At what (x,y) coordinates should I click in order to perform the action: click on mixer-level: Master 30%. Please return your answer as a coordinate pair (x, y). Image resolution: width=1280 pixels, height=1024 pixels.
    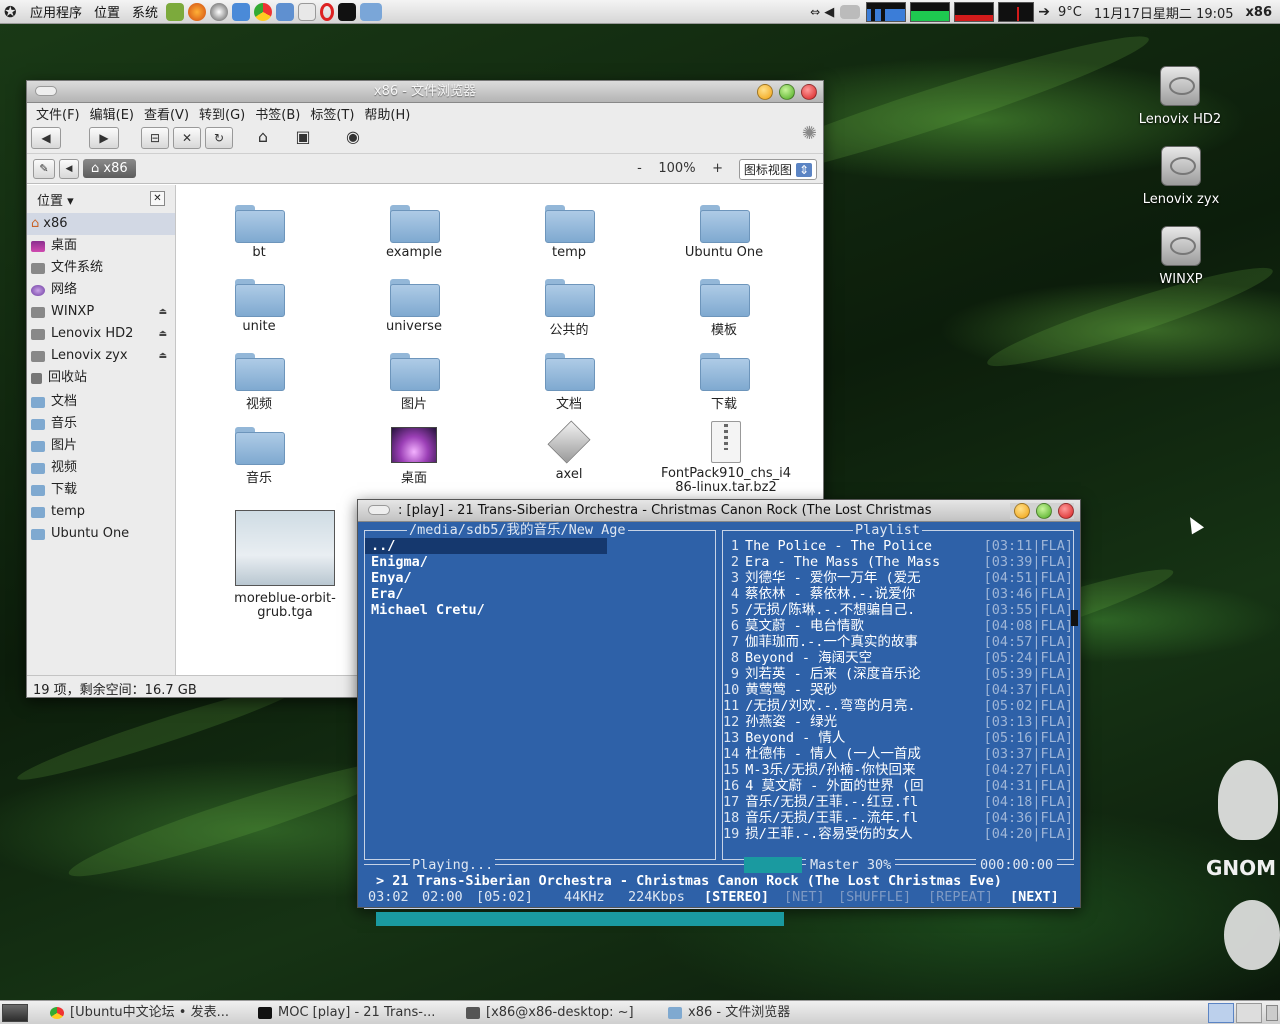
    Looking at the image, I should click on (851, 865).